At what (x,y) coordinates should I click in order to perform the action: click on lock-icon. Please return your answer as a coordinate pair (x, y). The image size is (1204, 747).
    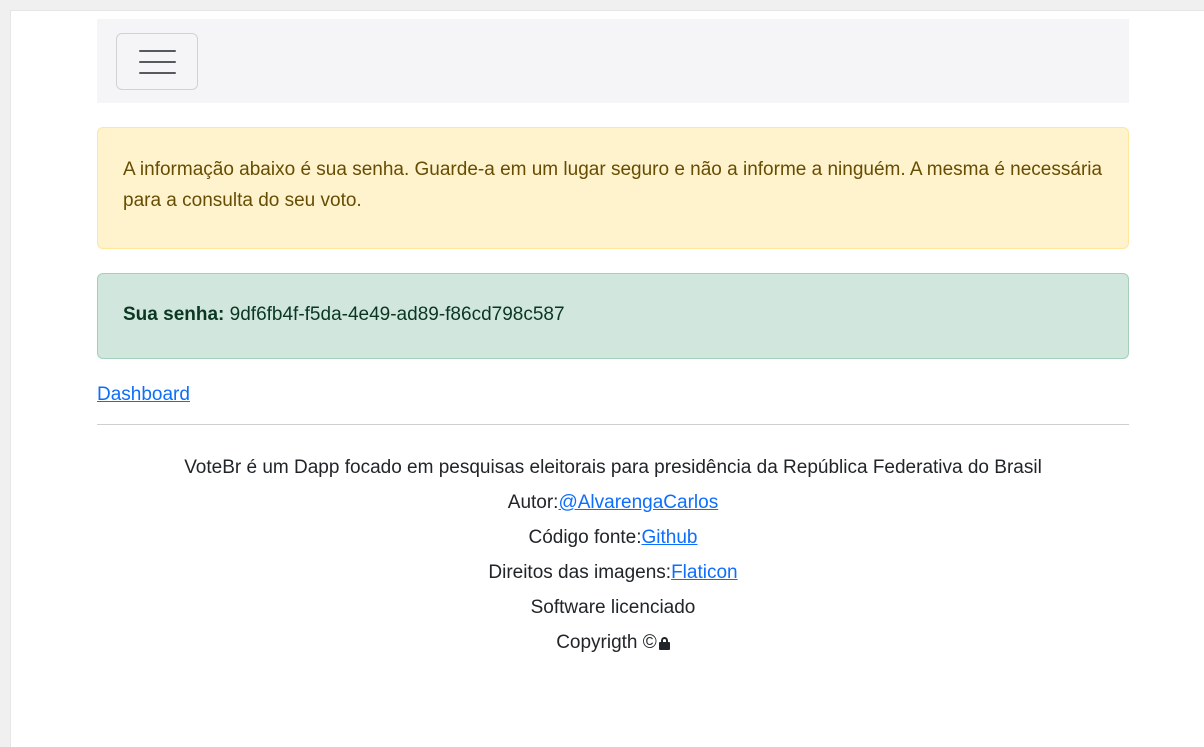
    Looking at the image, I should click on (664, 643).